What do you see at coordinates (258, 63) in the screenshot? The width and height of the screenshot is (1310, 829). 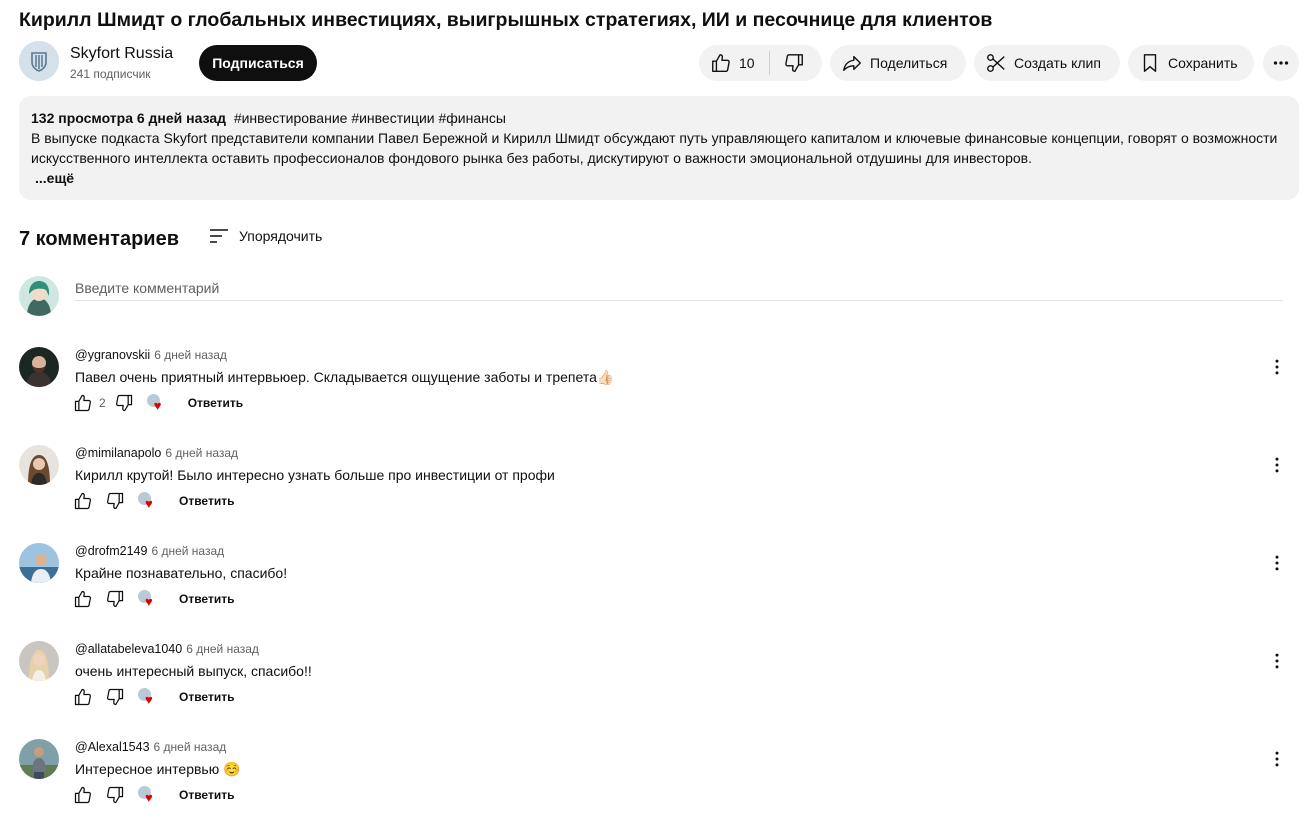 I see `subscribe-button: Подписаться` at bounding box center [258, 63].